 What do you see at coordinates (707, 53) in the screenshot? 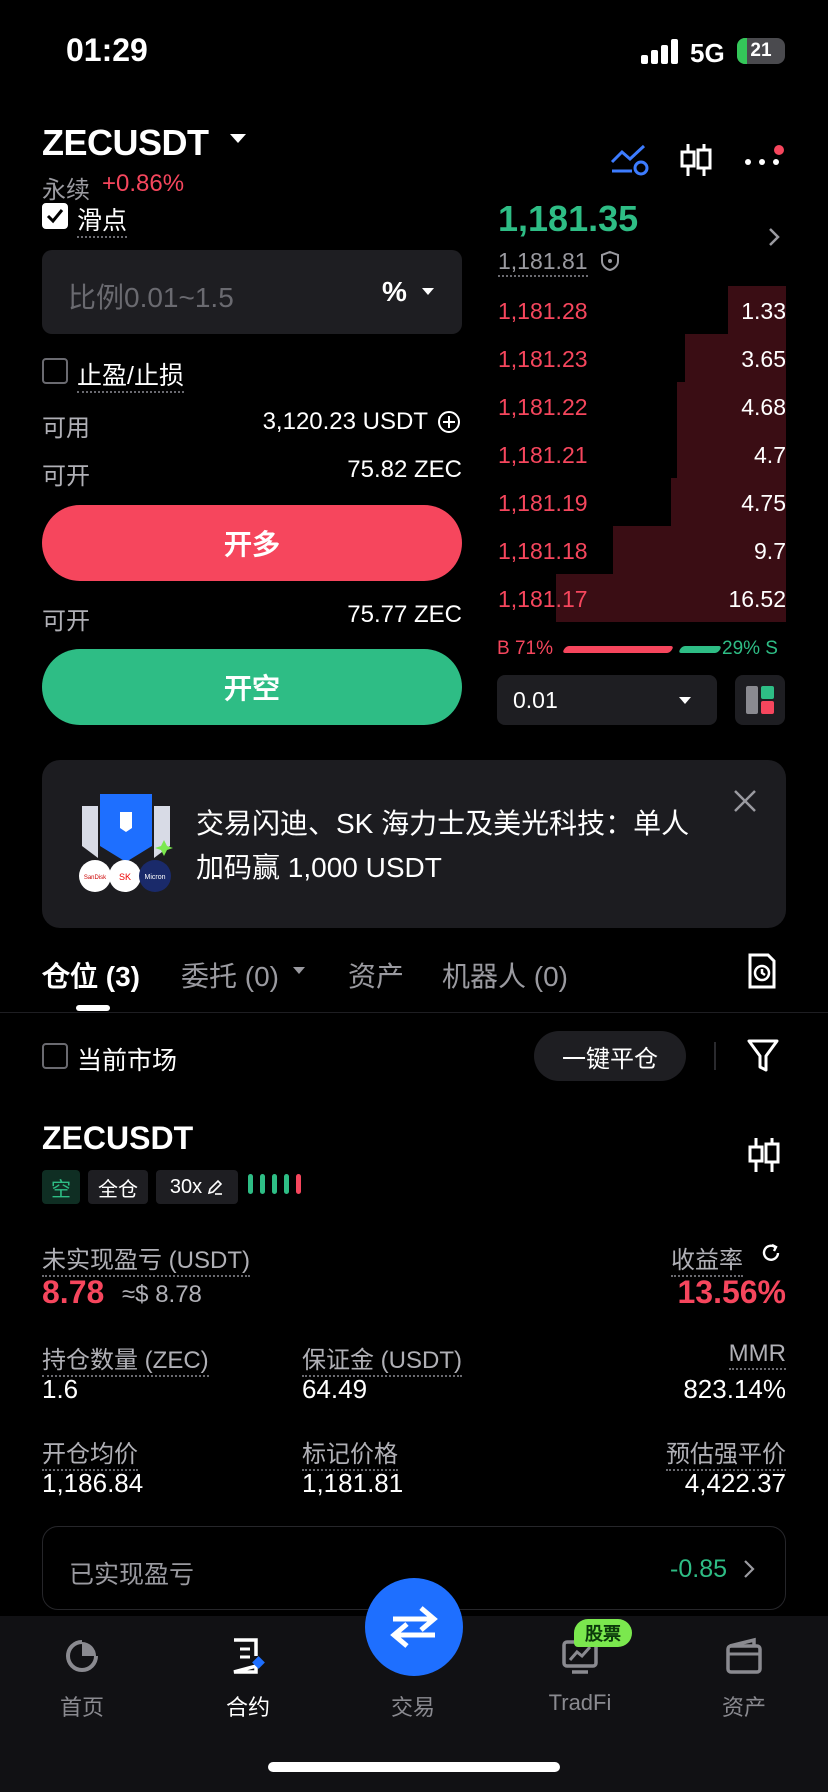
I see `network-label: 5G` at bounding box center [707, 53].